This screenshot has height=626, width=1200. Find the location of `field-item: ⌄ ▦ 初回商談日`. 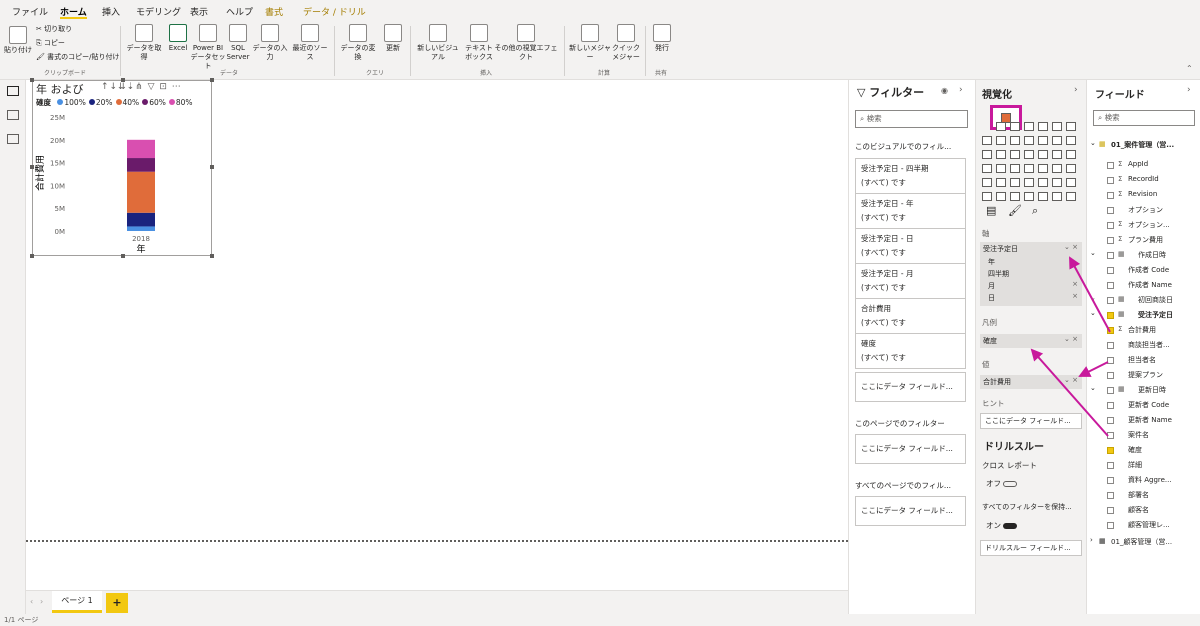

field-item: ⌄ ▦ 初回商談日 is located at coordinates (1143, 300).